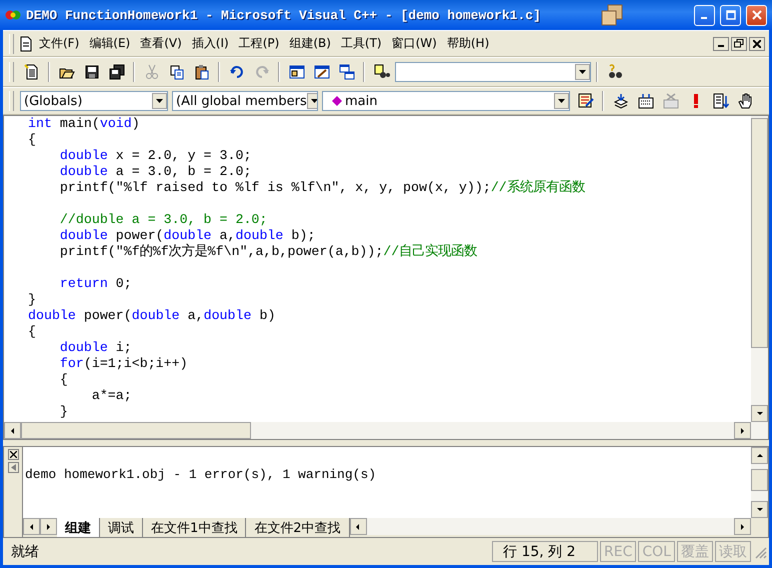 This screenshot has width=772, height=568. I want to click on status-panel: 覆盖, so click(695, 551).